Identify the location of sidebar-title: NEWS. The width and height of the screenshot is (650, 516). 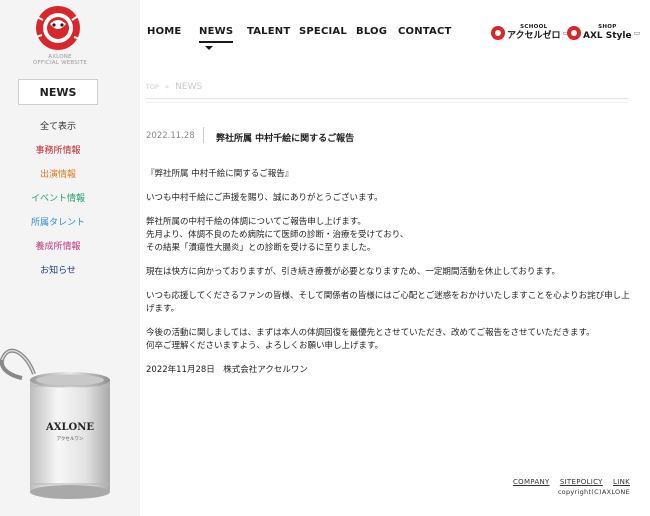
(58, 92).